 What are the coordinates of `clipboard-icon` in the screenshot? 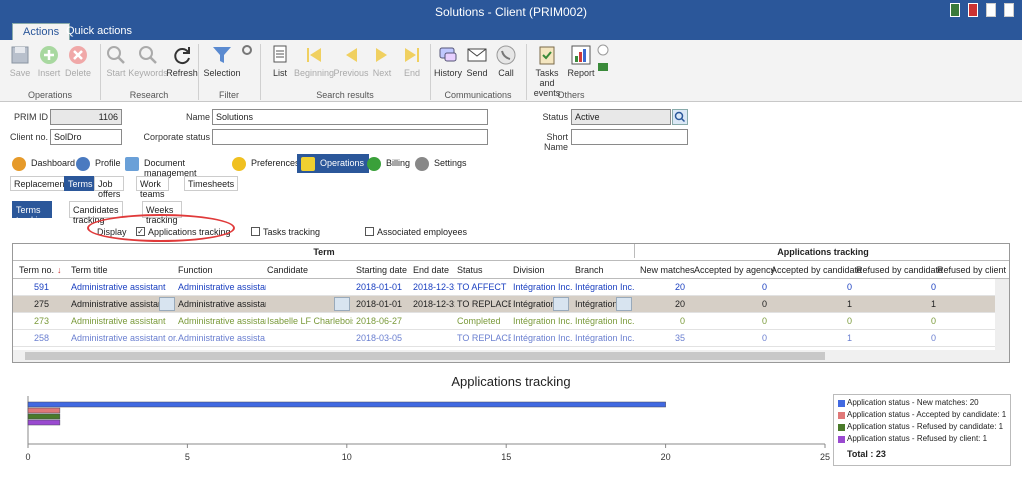 It's located at (547, 55).